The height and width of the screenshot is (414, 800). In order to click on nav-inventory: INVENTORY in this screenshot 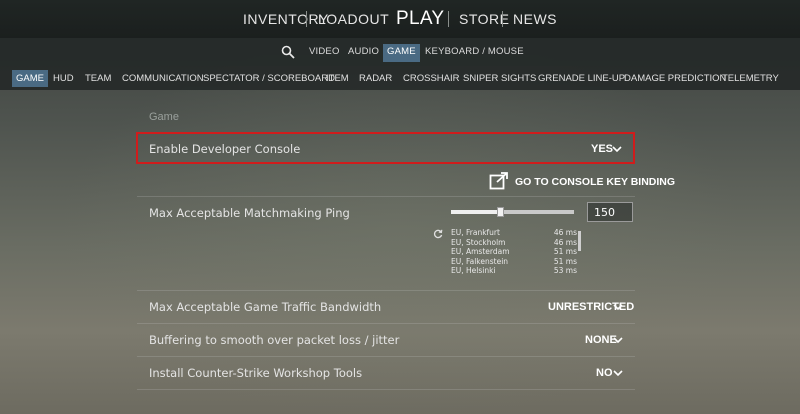, I will do `click(286, 19)`.